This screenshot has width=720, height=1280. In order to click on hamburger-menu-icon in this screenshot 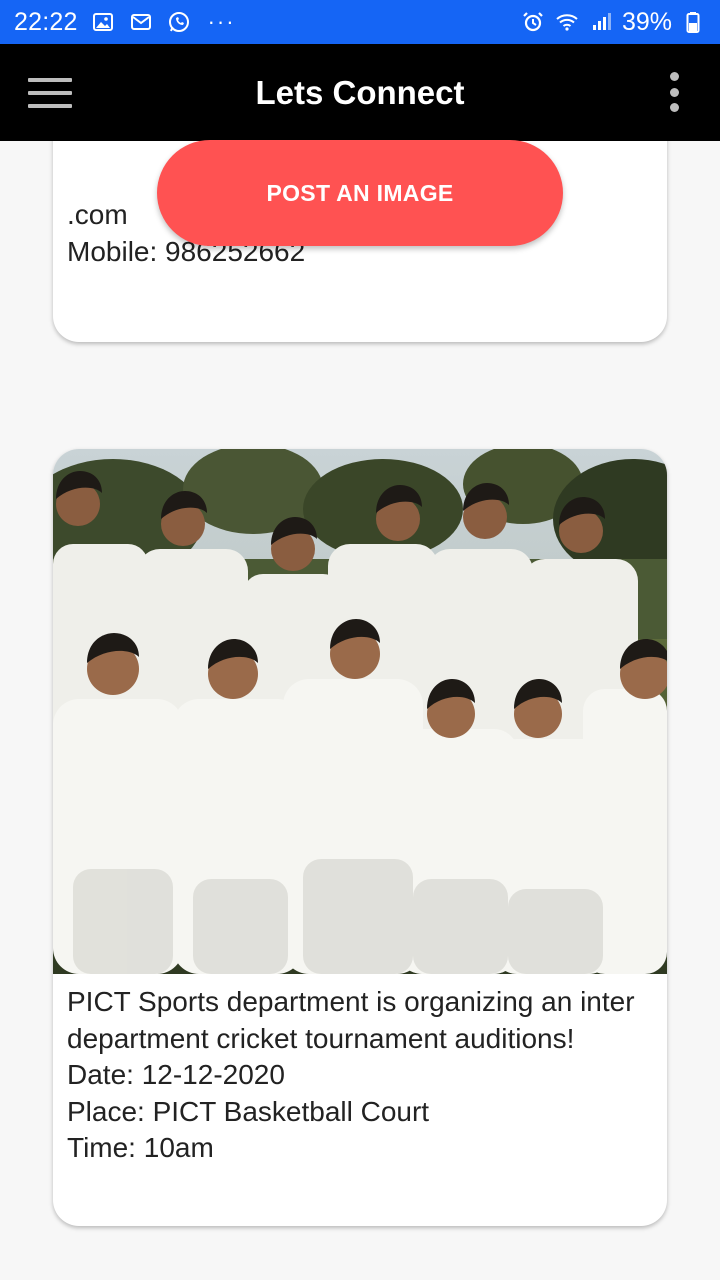, I will do `click(50, 93)`.